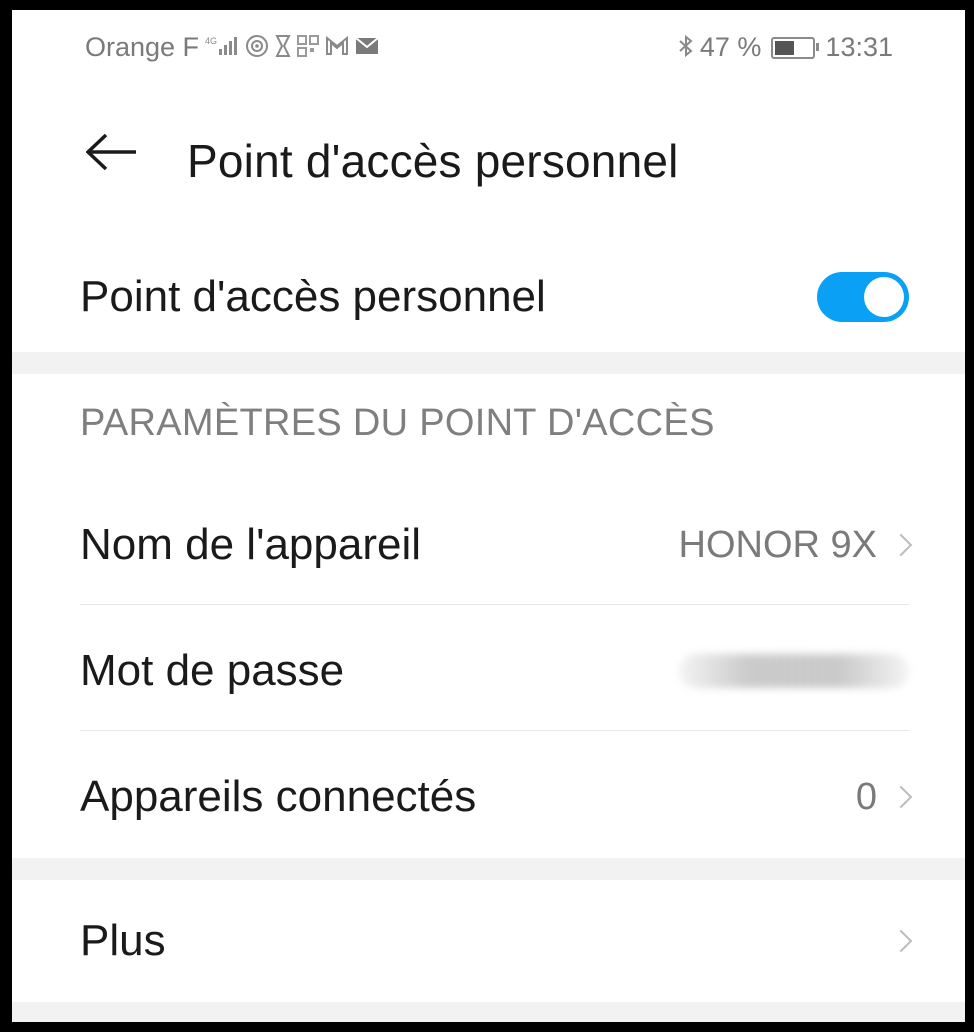 The width and height of the screenshot is (974, 1032). I want to click on hotspot-icon, so click(257, 48).